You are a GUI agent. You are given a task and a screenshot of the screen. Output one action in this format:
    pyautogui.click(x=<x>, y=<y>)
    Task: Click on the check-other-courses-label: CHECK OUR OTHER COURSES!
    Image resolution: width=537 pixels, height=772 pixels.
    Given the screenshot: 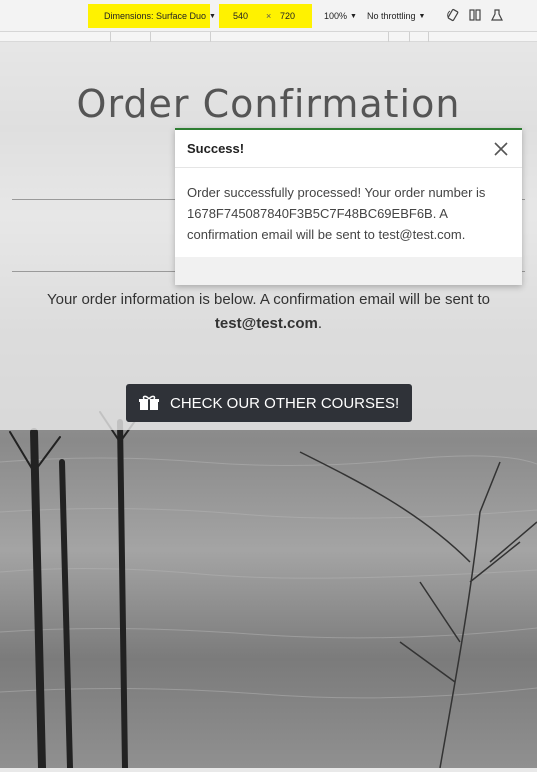 What is the action you would take?
    pyautogui.click(x=285, y=403)
    